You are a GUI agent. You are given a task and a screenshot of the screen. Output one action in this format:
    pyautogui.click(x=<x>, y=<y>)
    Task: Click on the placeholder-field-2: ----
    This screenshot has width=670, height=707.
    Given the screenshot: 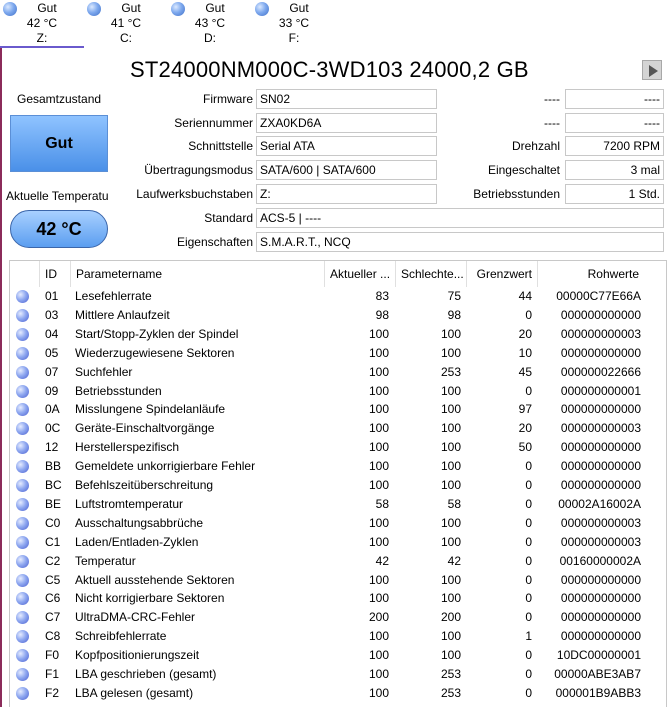 What is the action you would take?
    pyautogui.click(x=614, y=123)
    